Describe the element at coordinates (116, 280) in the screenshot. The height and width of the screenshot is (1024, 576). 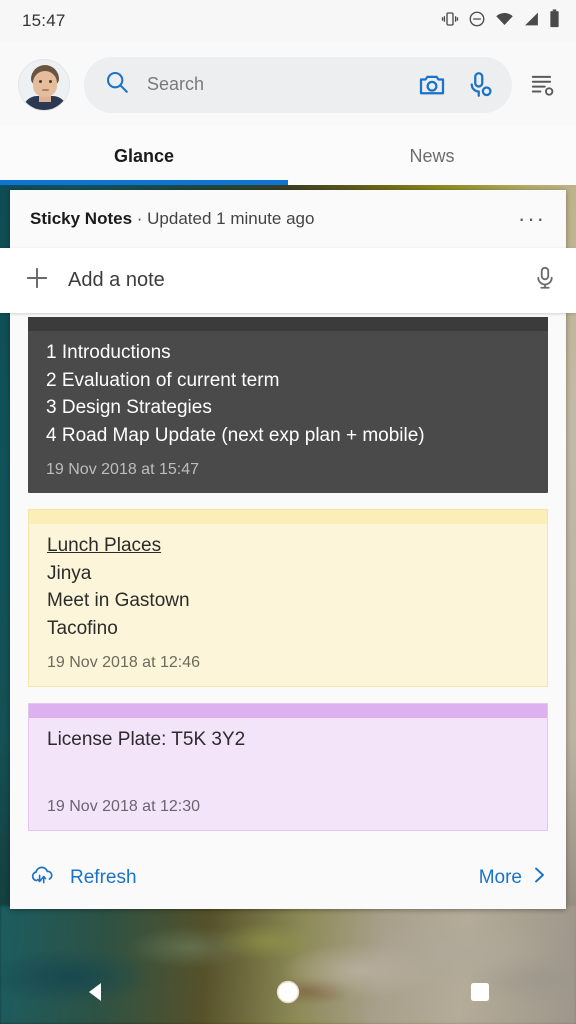
I see `add-note-label: Add a note` at that location.